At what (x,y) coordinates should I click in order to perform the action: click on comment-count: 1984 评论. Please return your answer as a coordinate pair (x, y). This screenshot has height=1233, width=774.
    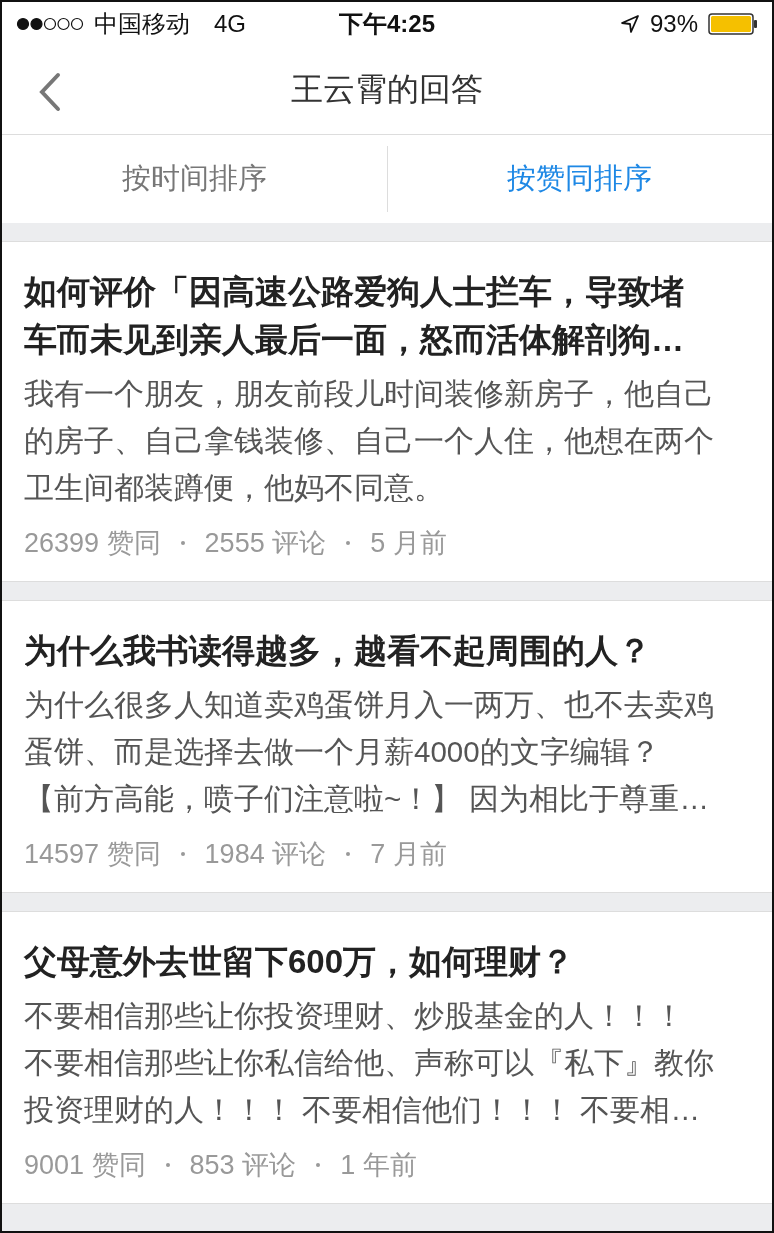
    Looking at the image, I should click on (265, 854).